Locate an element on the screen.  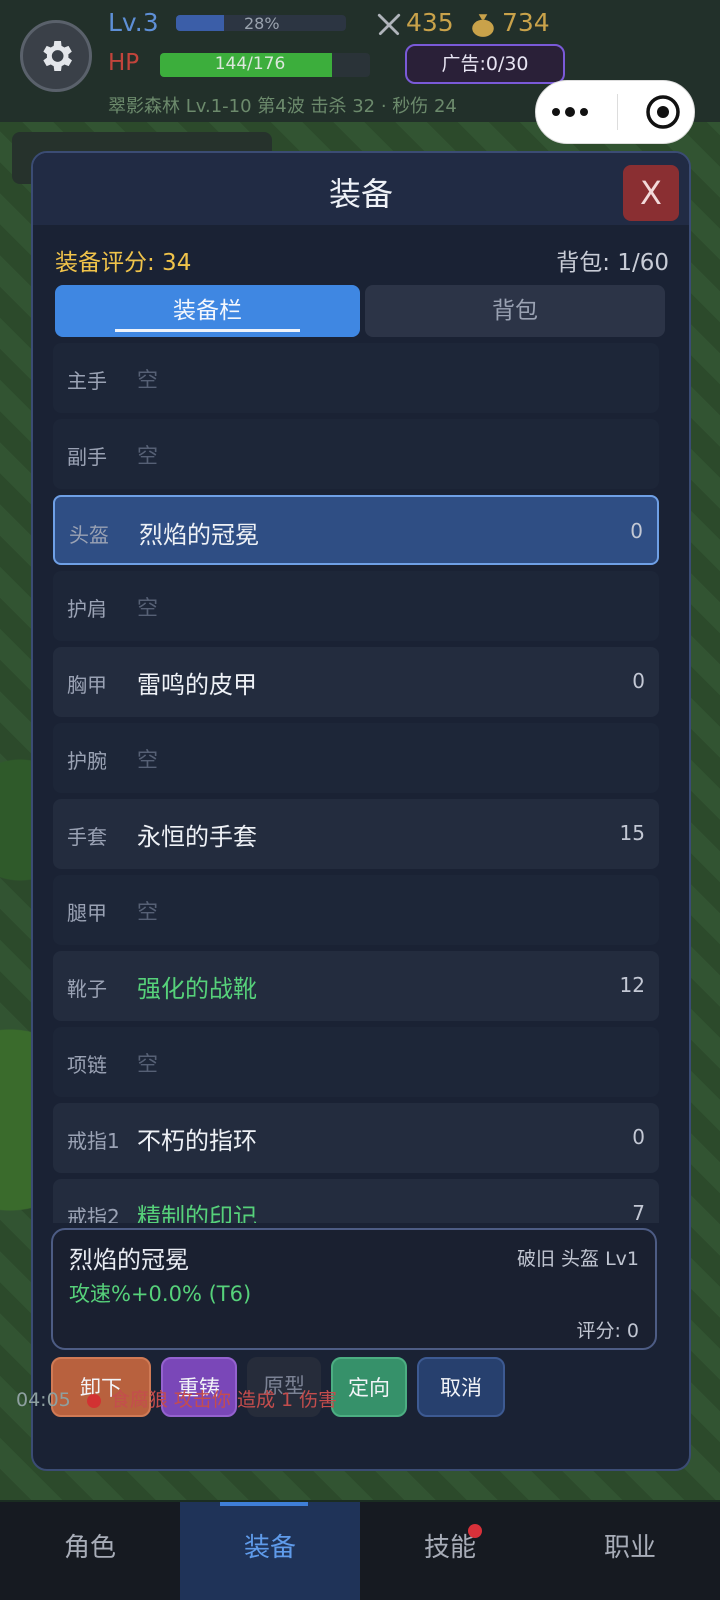
item-detail-score: 评分: 0 is located at coordinates (607, 1331).